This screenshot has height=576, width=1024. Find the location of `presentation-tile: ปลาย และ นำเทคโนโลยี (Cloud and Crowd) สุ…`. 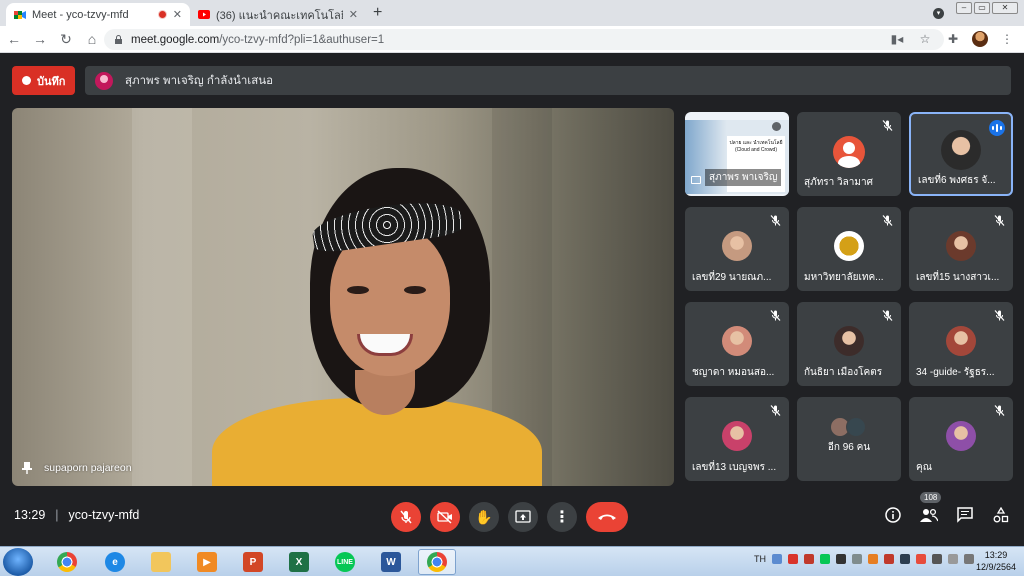

presentation-tile: ปลาย และ นำเทคโนโลยี (Cloud and Crowd) สุ… is located at coordinates (737, 154).